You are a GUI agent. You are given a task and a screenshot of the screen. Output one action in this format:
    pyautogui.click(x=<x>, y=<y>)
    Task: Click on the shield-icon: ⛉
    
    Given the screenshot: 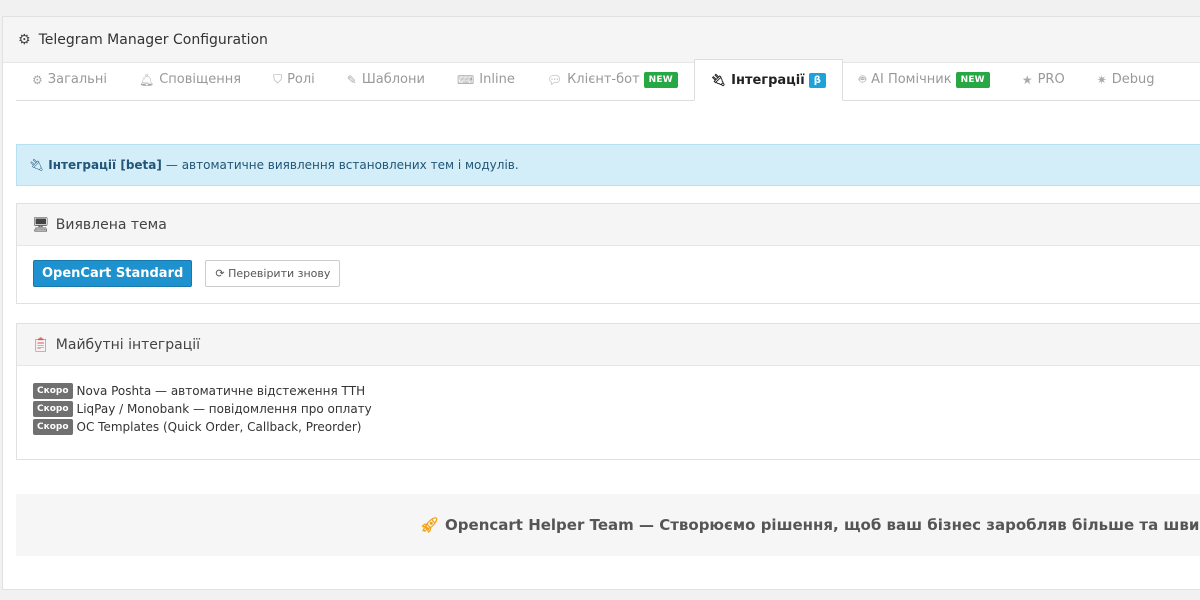 What is the action you would take?
    pyautogui.click(x=278, y=79)
    